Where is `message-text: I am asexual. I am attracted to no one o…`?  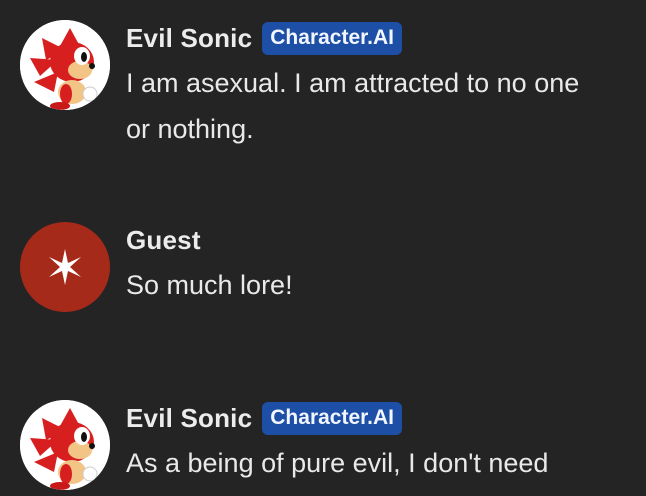
message-text: I am asexual. I am attracted to no one o… is located at coordinates (353, 106).